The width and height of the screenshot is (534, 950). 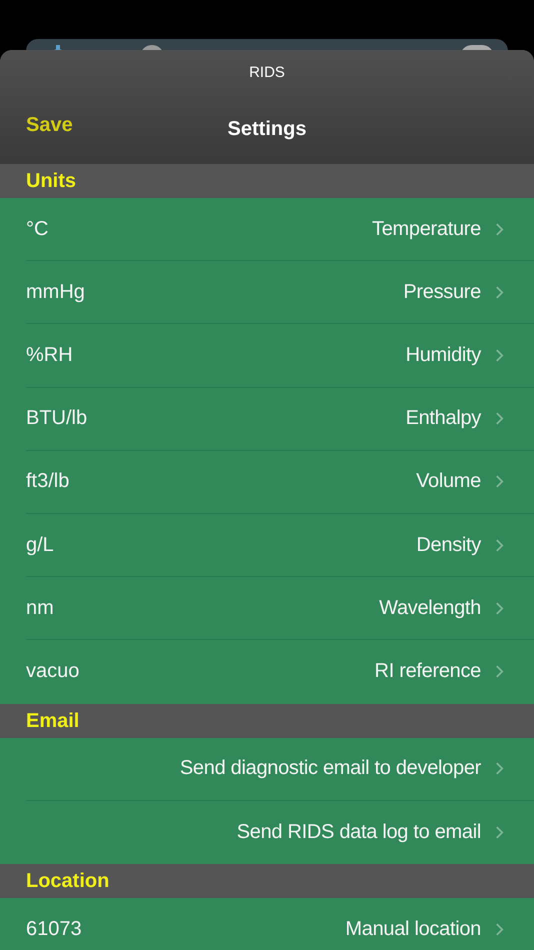 I want to click on settings-row: Send diagnostic email to developer, so click(x=280, y=769).